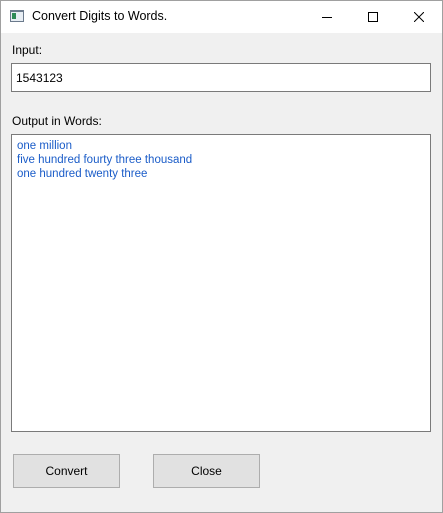 The width and height of the screenshot is (443, 513). I want to click on convert-button: Convert, so click(66, 471).